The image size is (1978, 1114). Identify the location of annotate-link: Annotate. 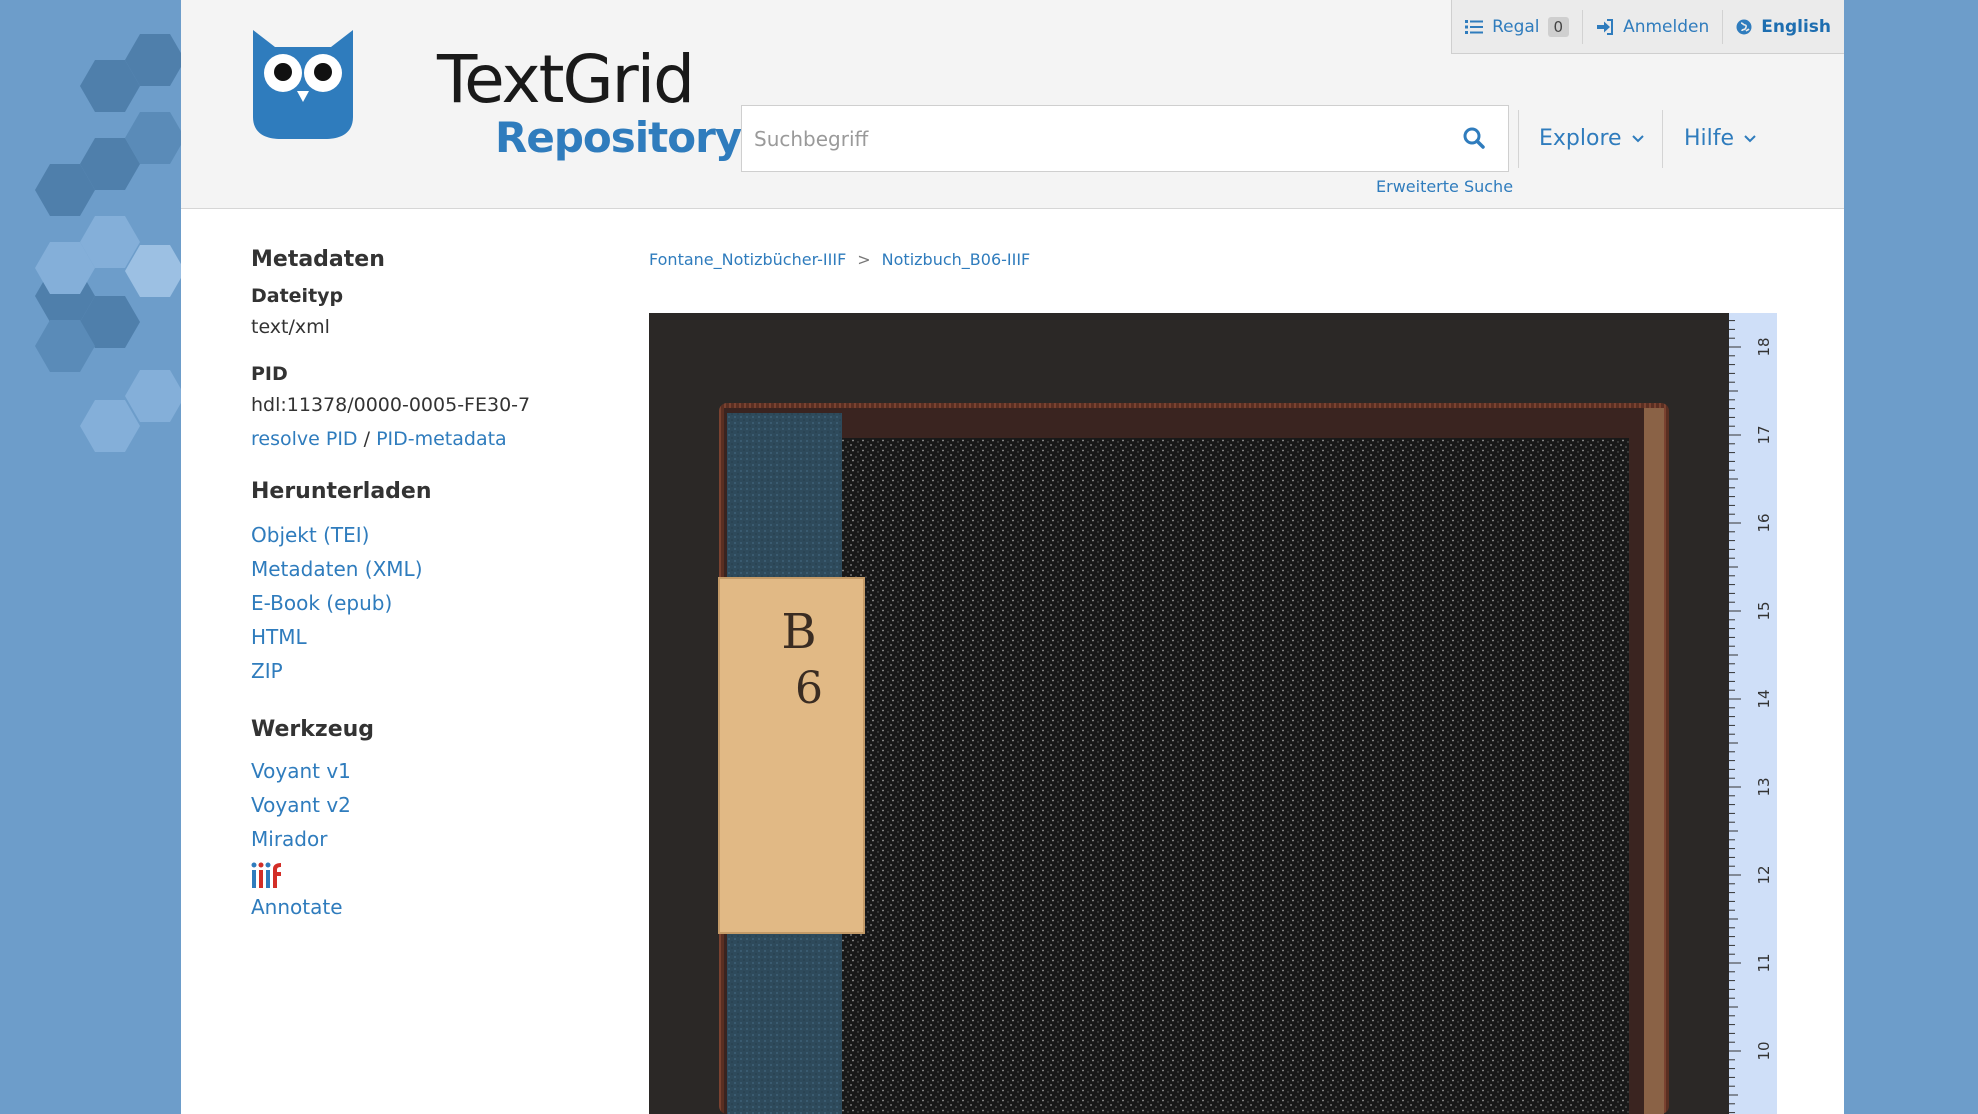
(416, 907).